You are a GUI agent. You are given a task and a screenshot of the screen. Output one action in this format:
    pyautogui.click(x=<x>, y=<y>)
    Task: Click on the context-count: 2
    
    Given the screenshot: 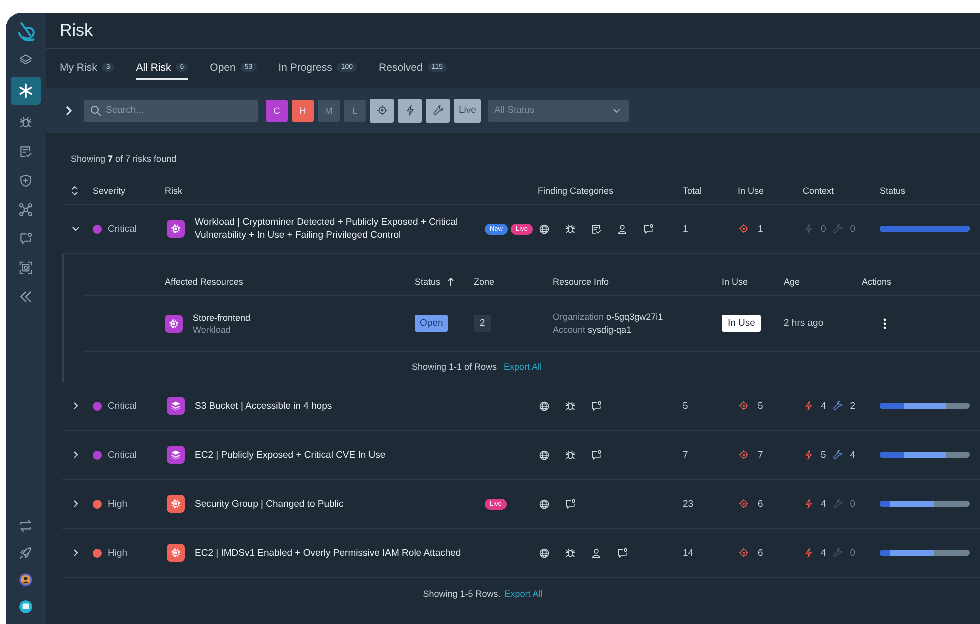 What is the action you would take?
    pyautogui.click(x=853, y=406)
    